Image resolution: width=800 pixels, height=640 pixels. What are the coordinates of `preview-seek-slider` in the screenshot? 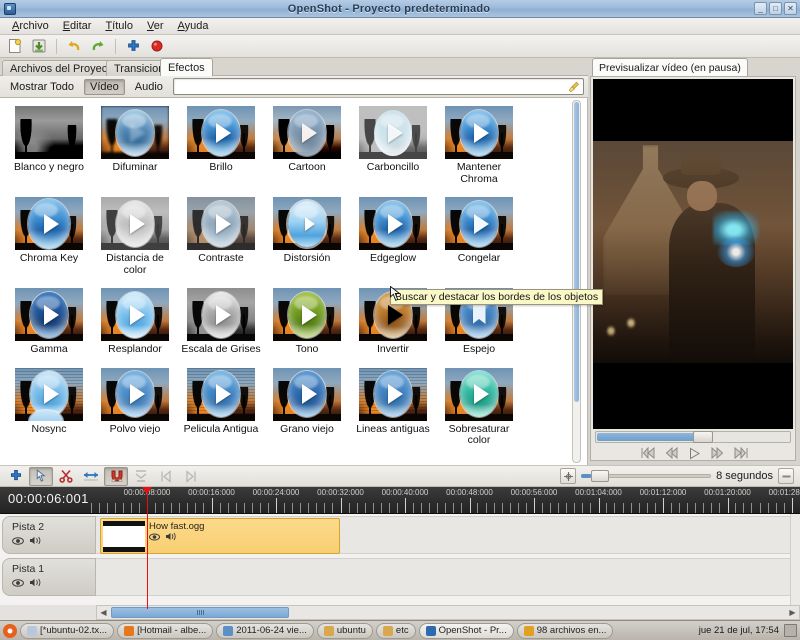 It's located at (693, 437).